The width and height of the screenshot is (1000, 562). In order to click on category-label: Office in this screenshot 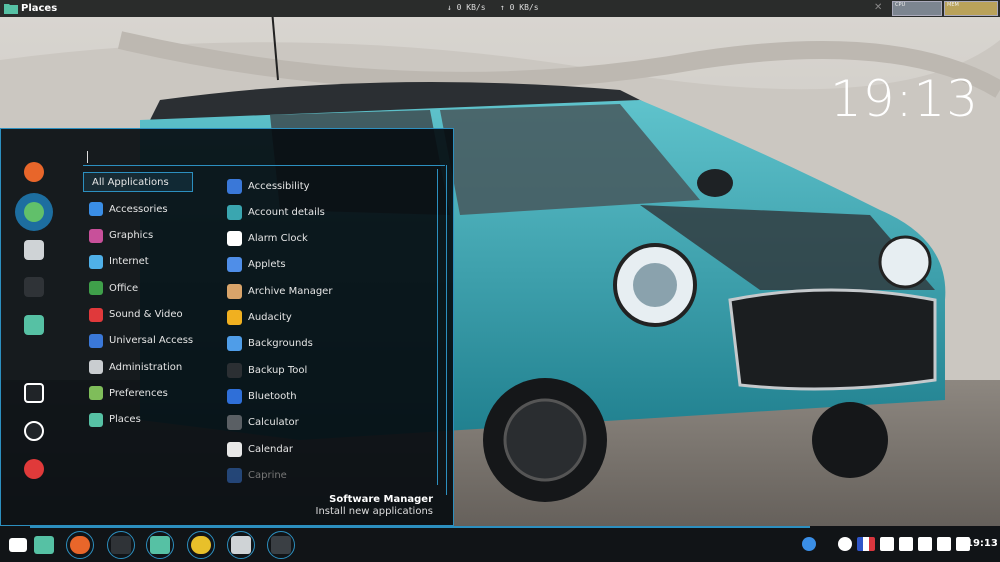, I will do `click(124, 288)`.